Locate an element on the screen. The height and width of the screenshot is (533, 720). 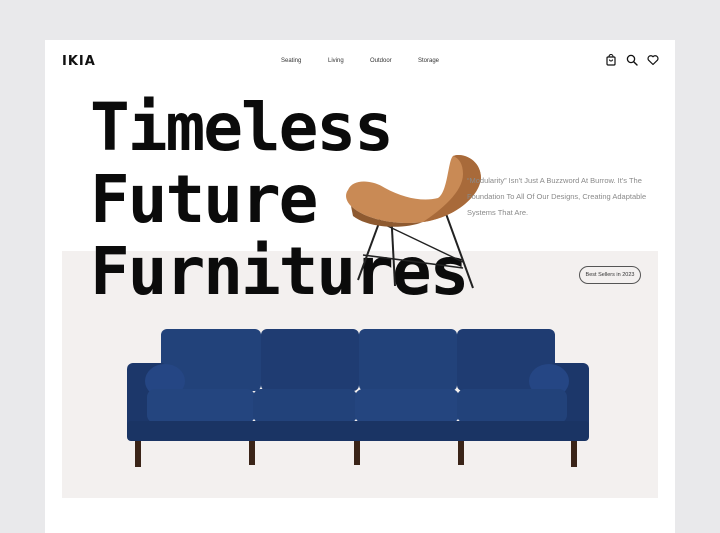
heart-icon is located at coordinates (653, 60).